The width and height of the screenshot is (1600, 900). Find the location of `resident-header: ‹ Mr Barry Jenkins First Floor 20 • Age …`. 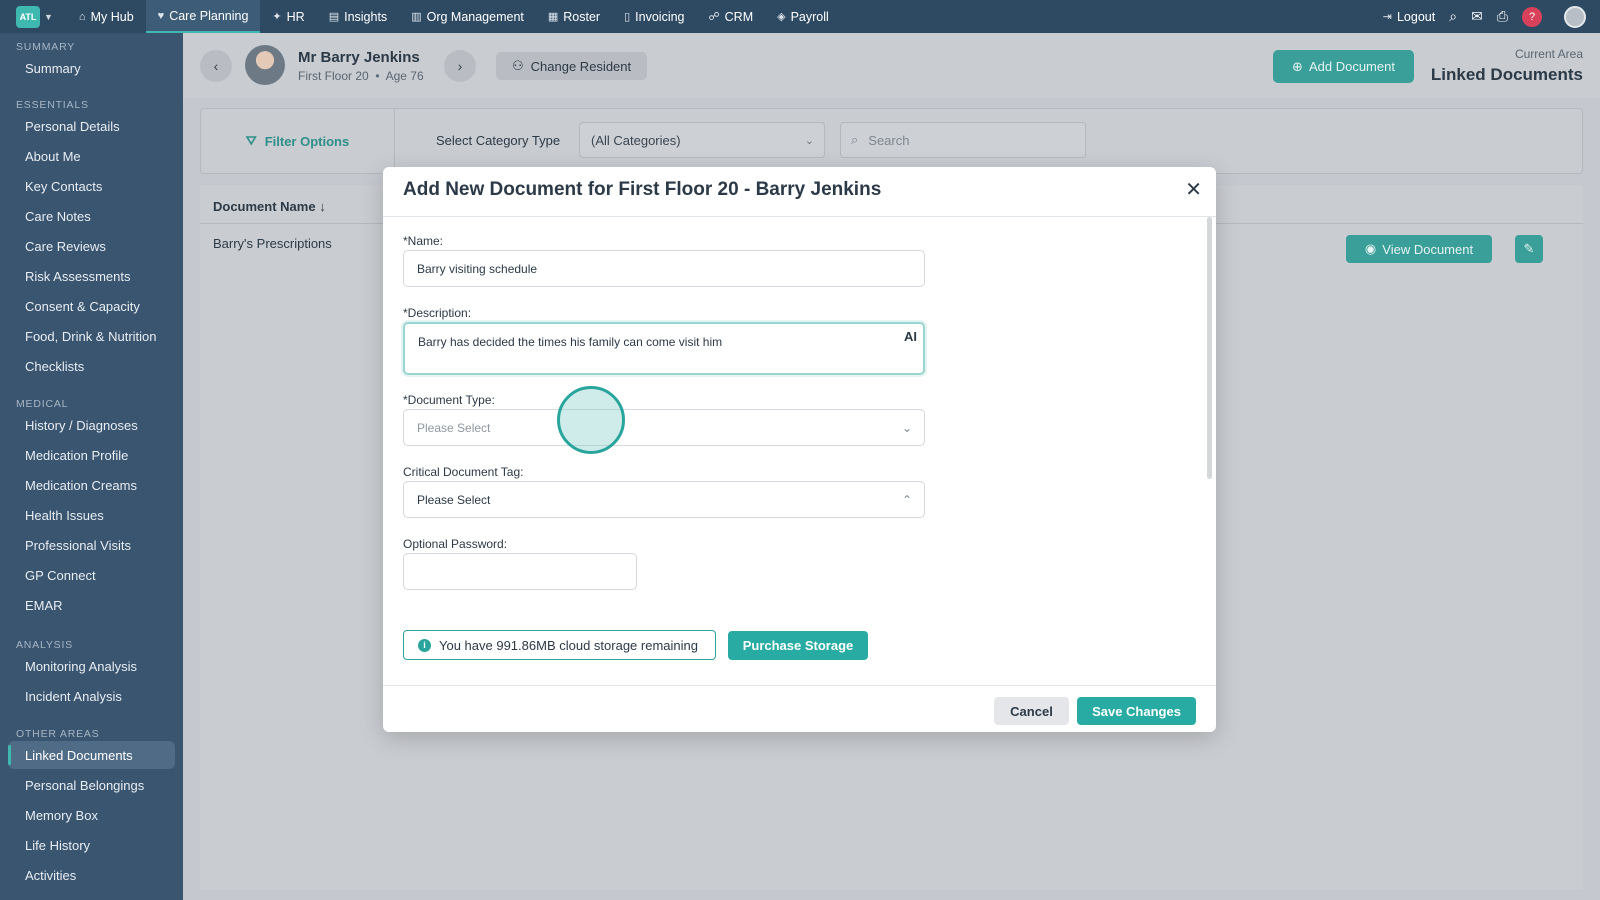

resident-header: ‹ Mr Barry Jenkins First Floor 20 • Age … is located at coordinates (891, 65).